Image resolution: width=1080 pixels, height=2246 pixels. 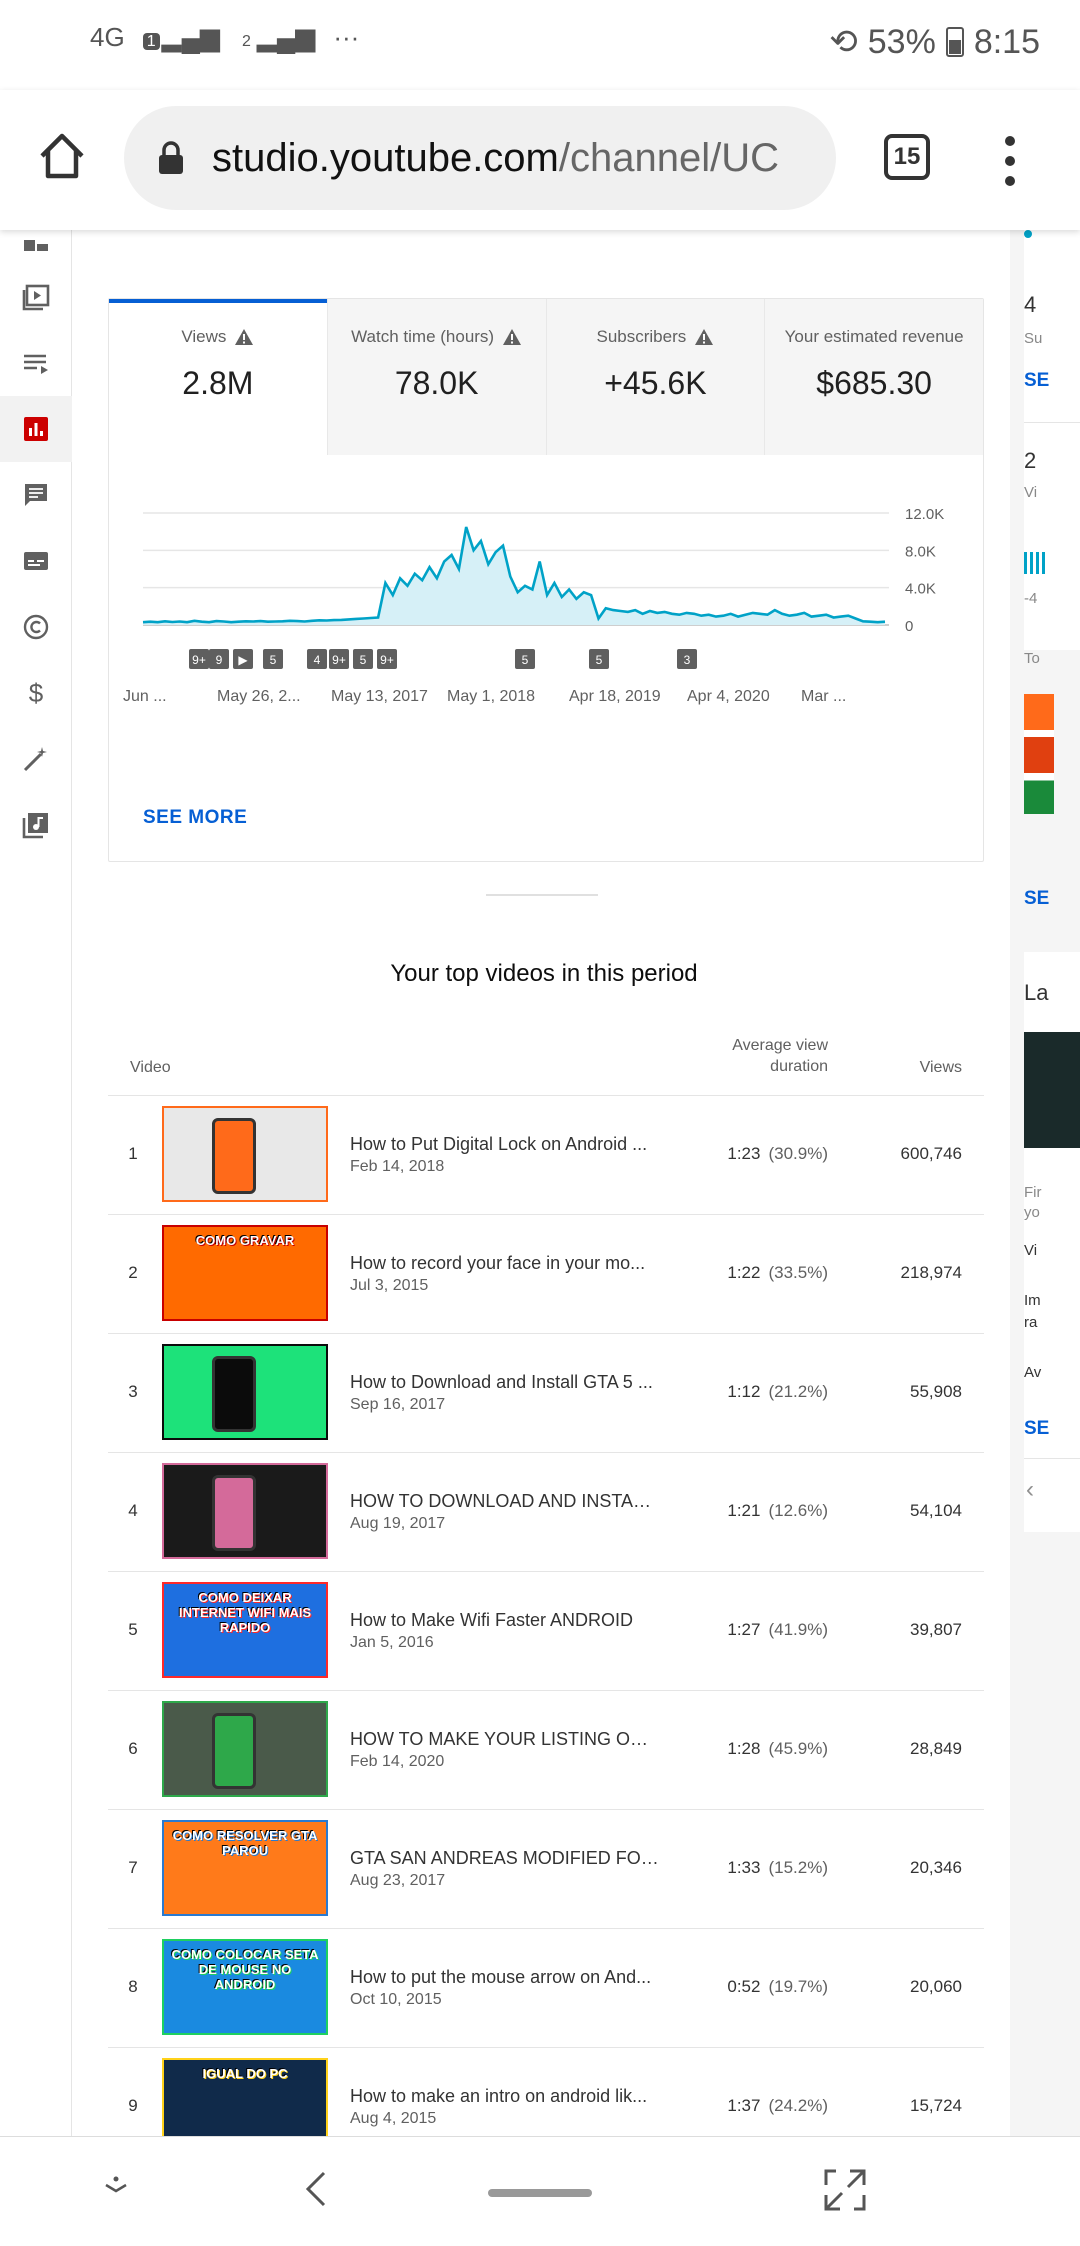 I want to click on duration-value: 1:12, so click(x=744, y=1391).